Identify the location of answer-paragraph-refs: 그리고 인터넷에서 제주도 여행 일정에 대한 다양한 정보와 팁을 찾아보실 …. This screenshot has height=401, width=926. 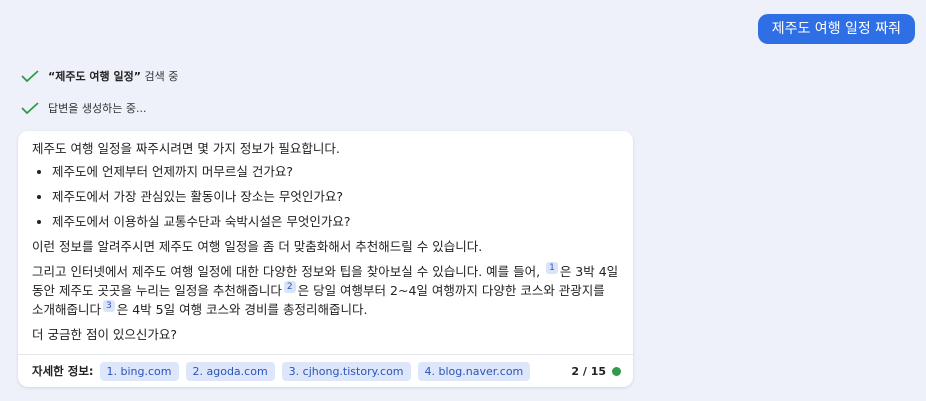
(325, 290).